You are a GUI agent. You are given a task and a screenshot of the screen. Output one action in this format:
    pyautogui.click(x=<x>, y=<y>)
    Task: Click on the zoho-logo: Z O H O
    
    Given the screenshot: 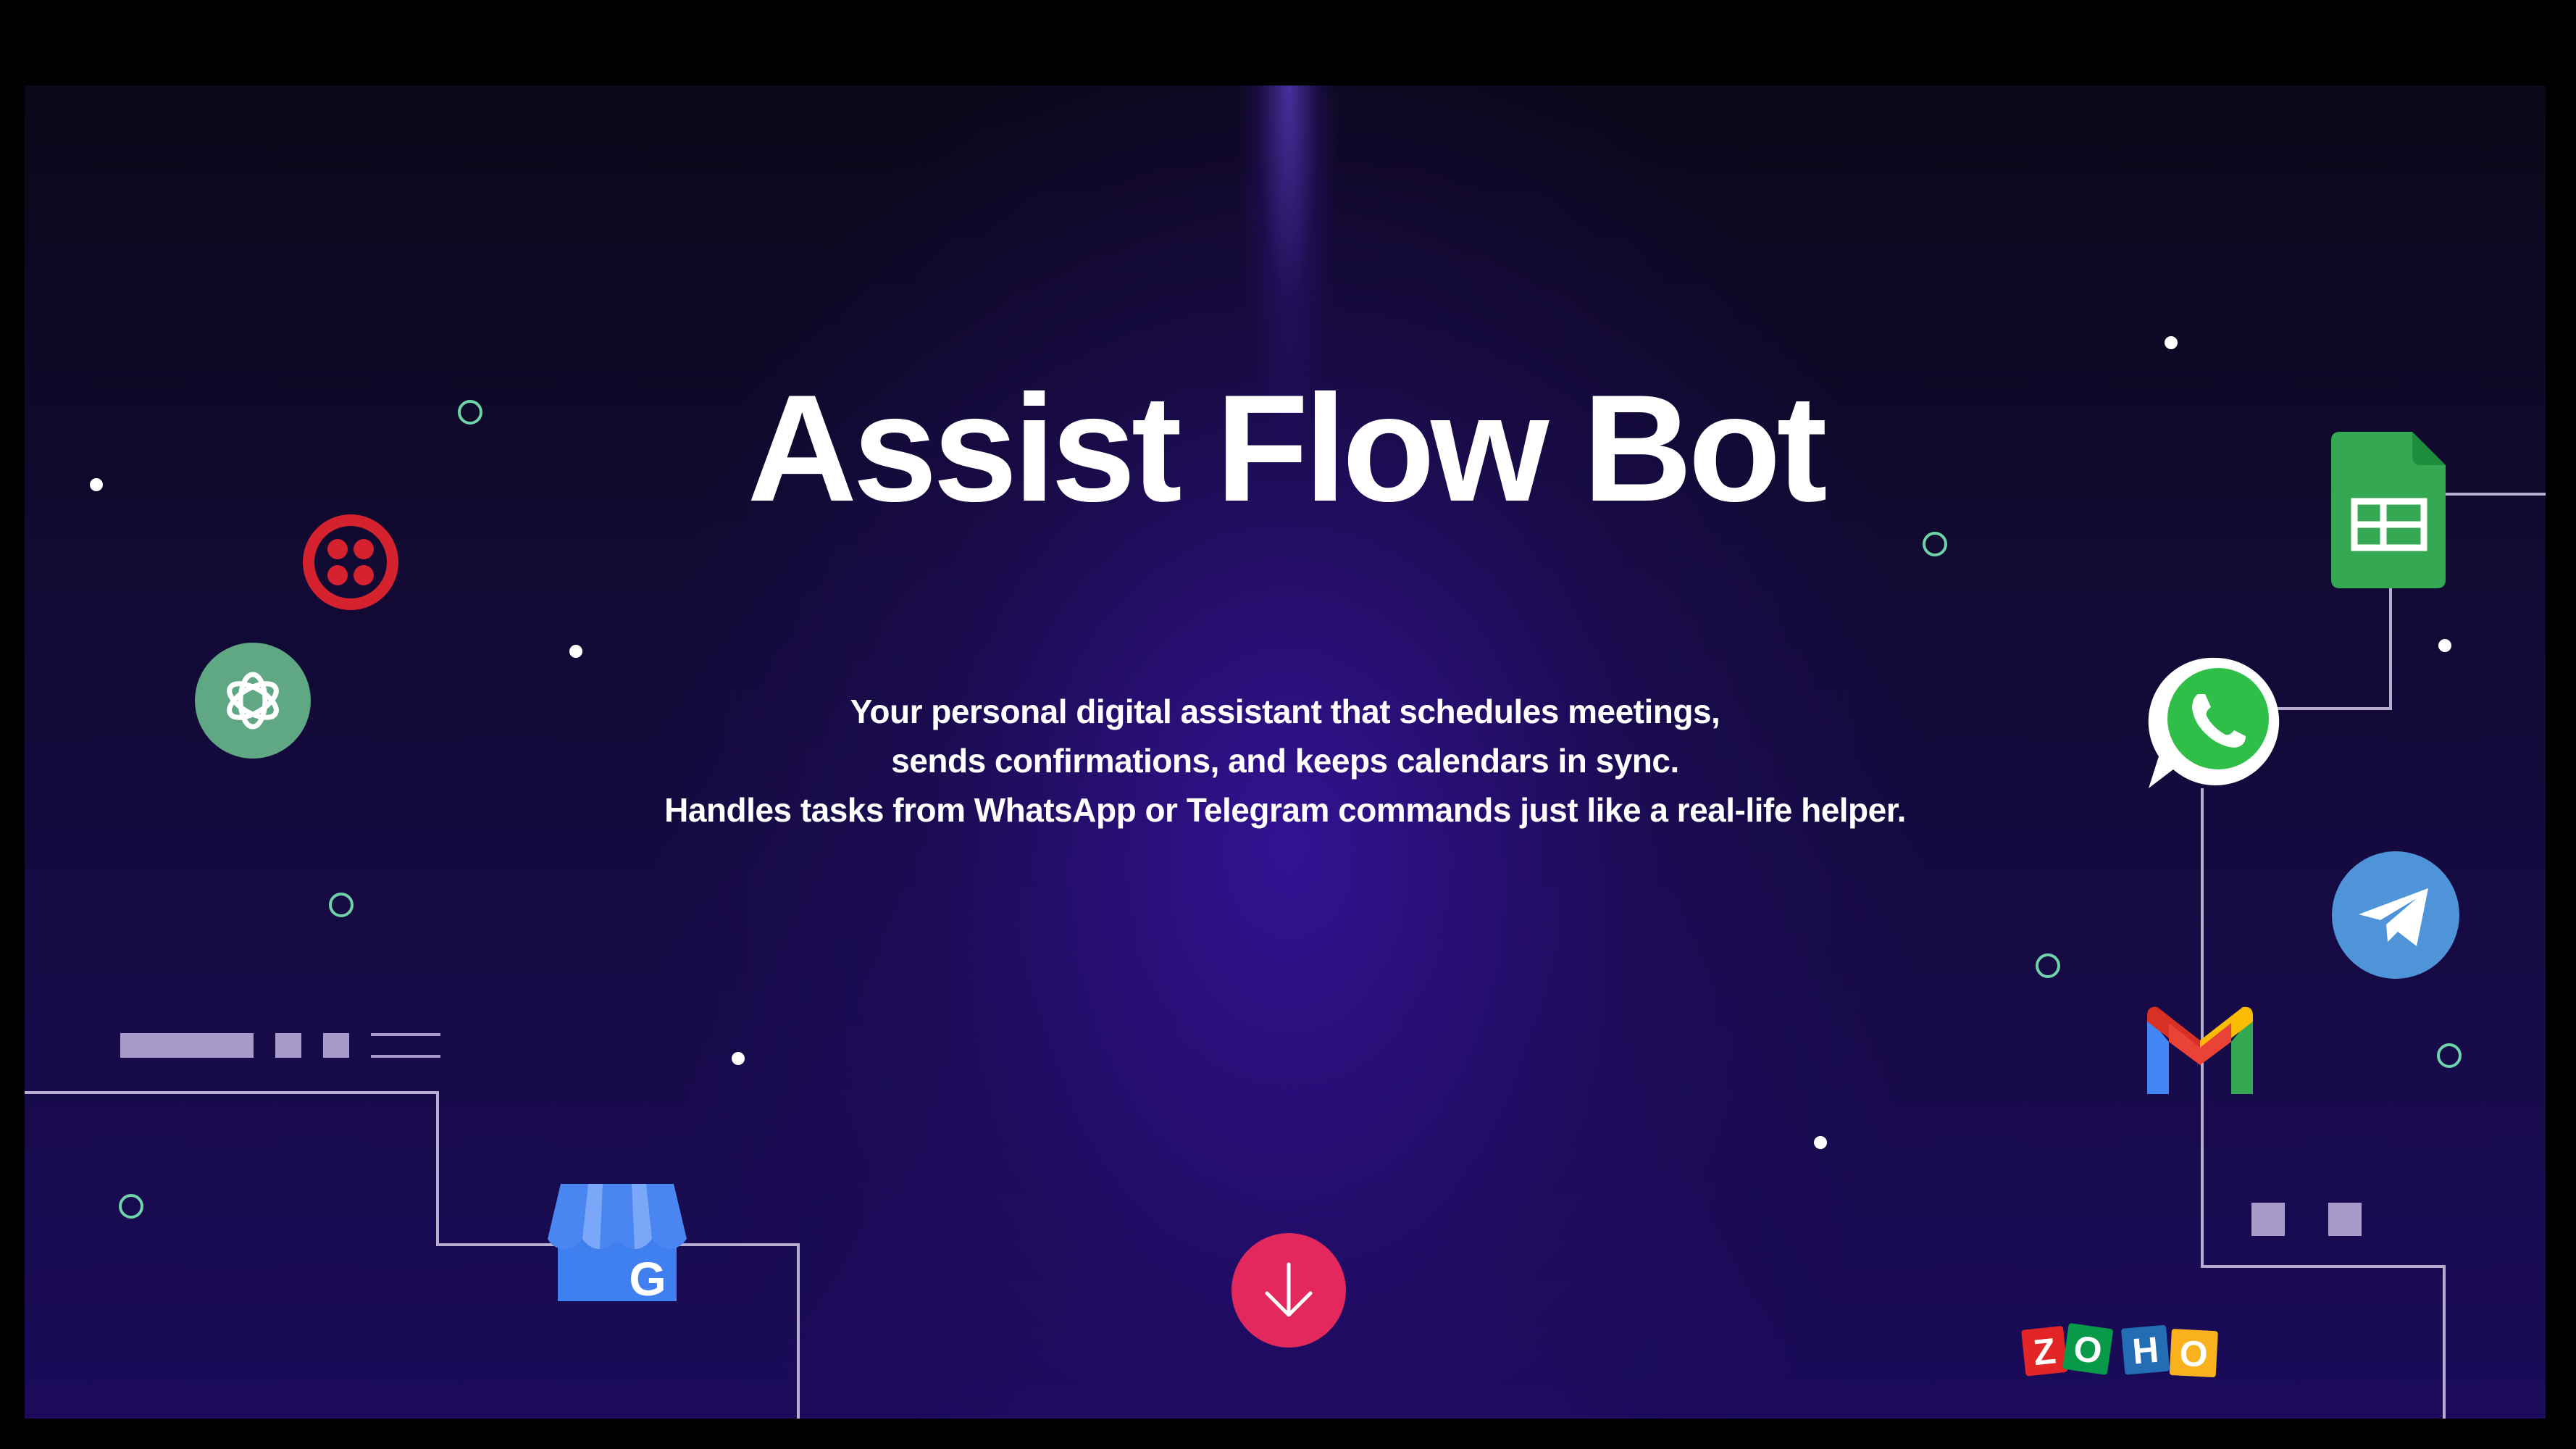 What is the action you would take?
    pyautogui.click(x=2119, y=1351)
    